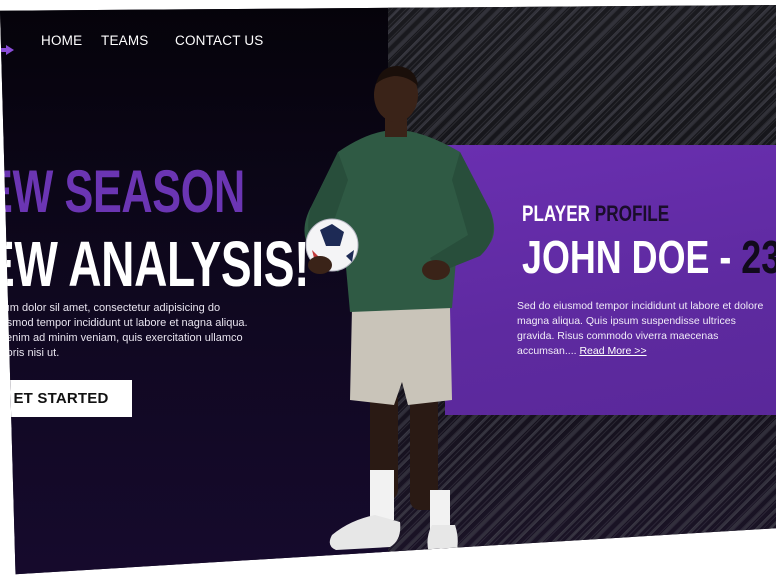 This screenshot has height=585, width=776. Describe the element at coordinates (632, 213) in the screenshot. I see `profile-label-profile: PROFILE` at that location.